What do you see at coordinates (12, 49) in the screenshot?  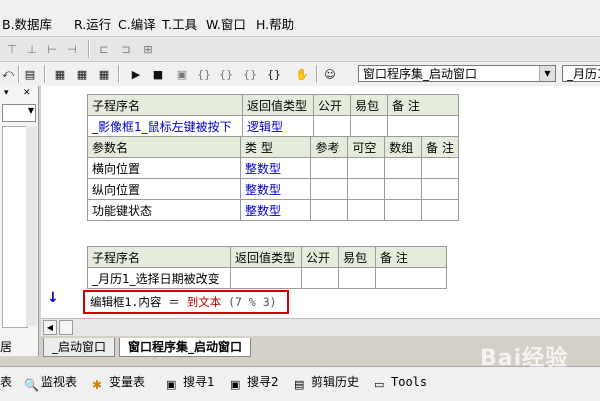 I see `align-top-icon: ⊤` at bounding box center [12, 49].